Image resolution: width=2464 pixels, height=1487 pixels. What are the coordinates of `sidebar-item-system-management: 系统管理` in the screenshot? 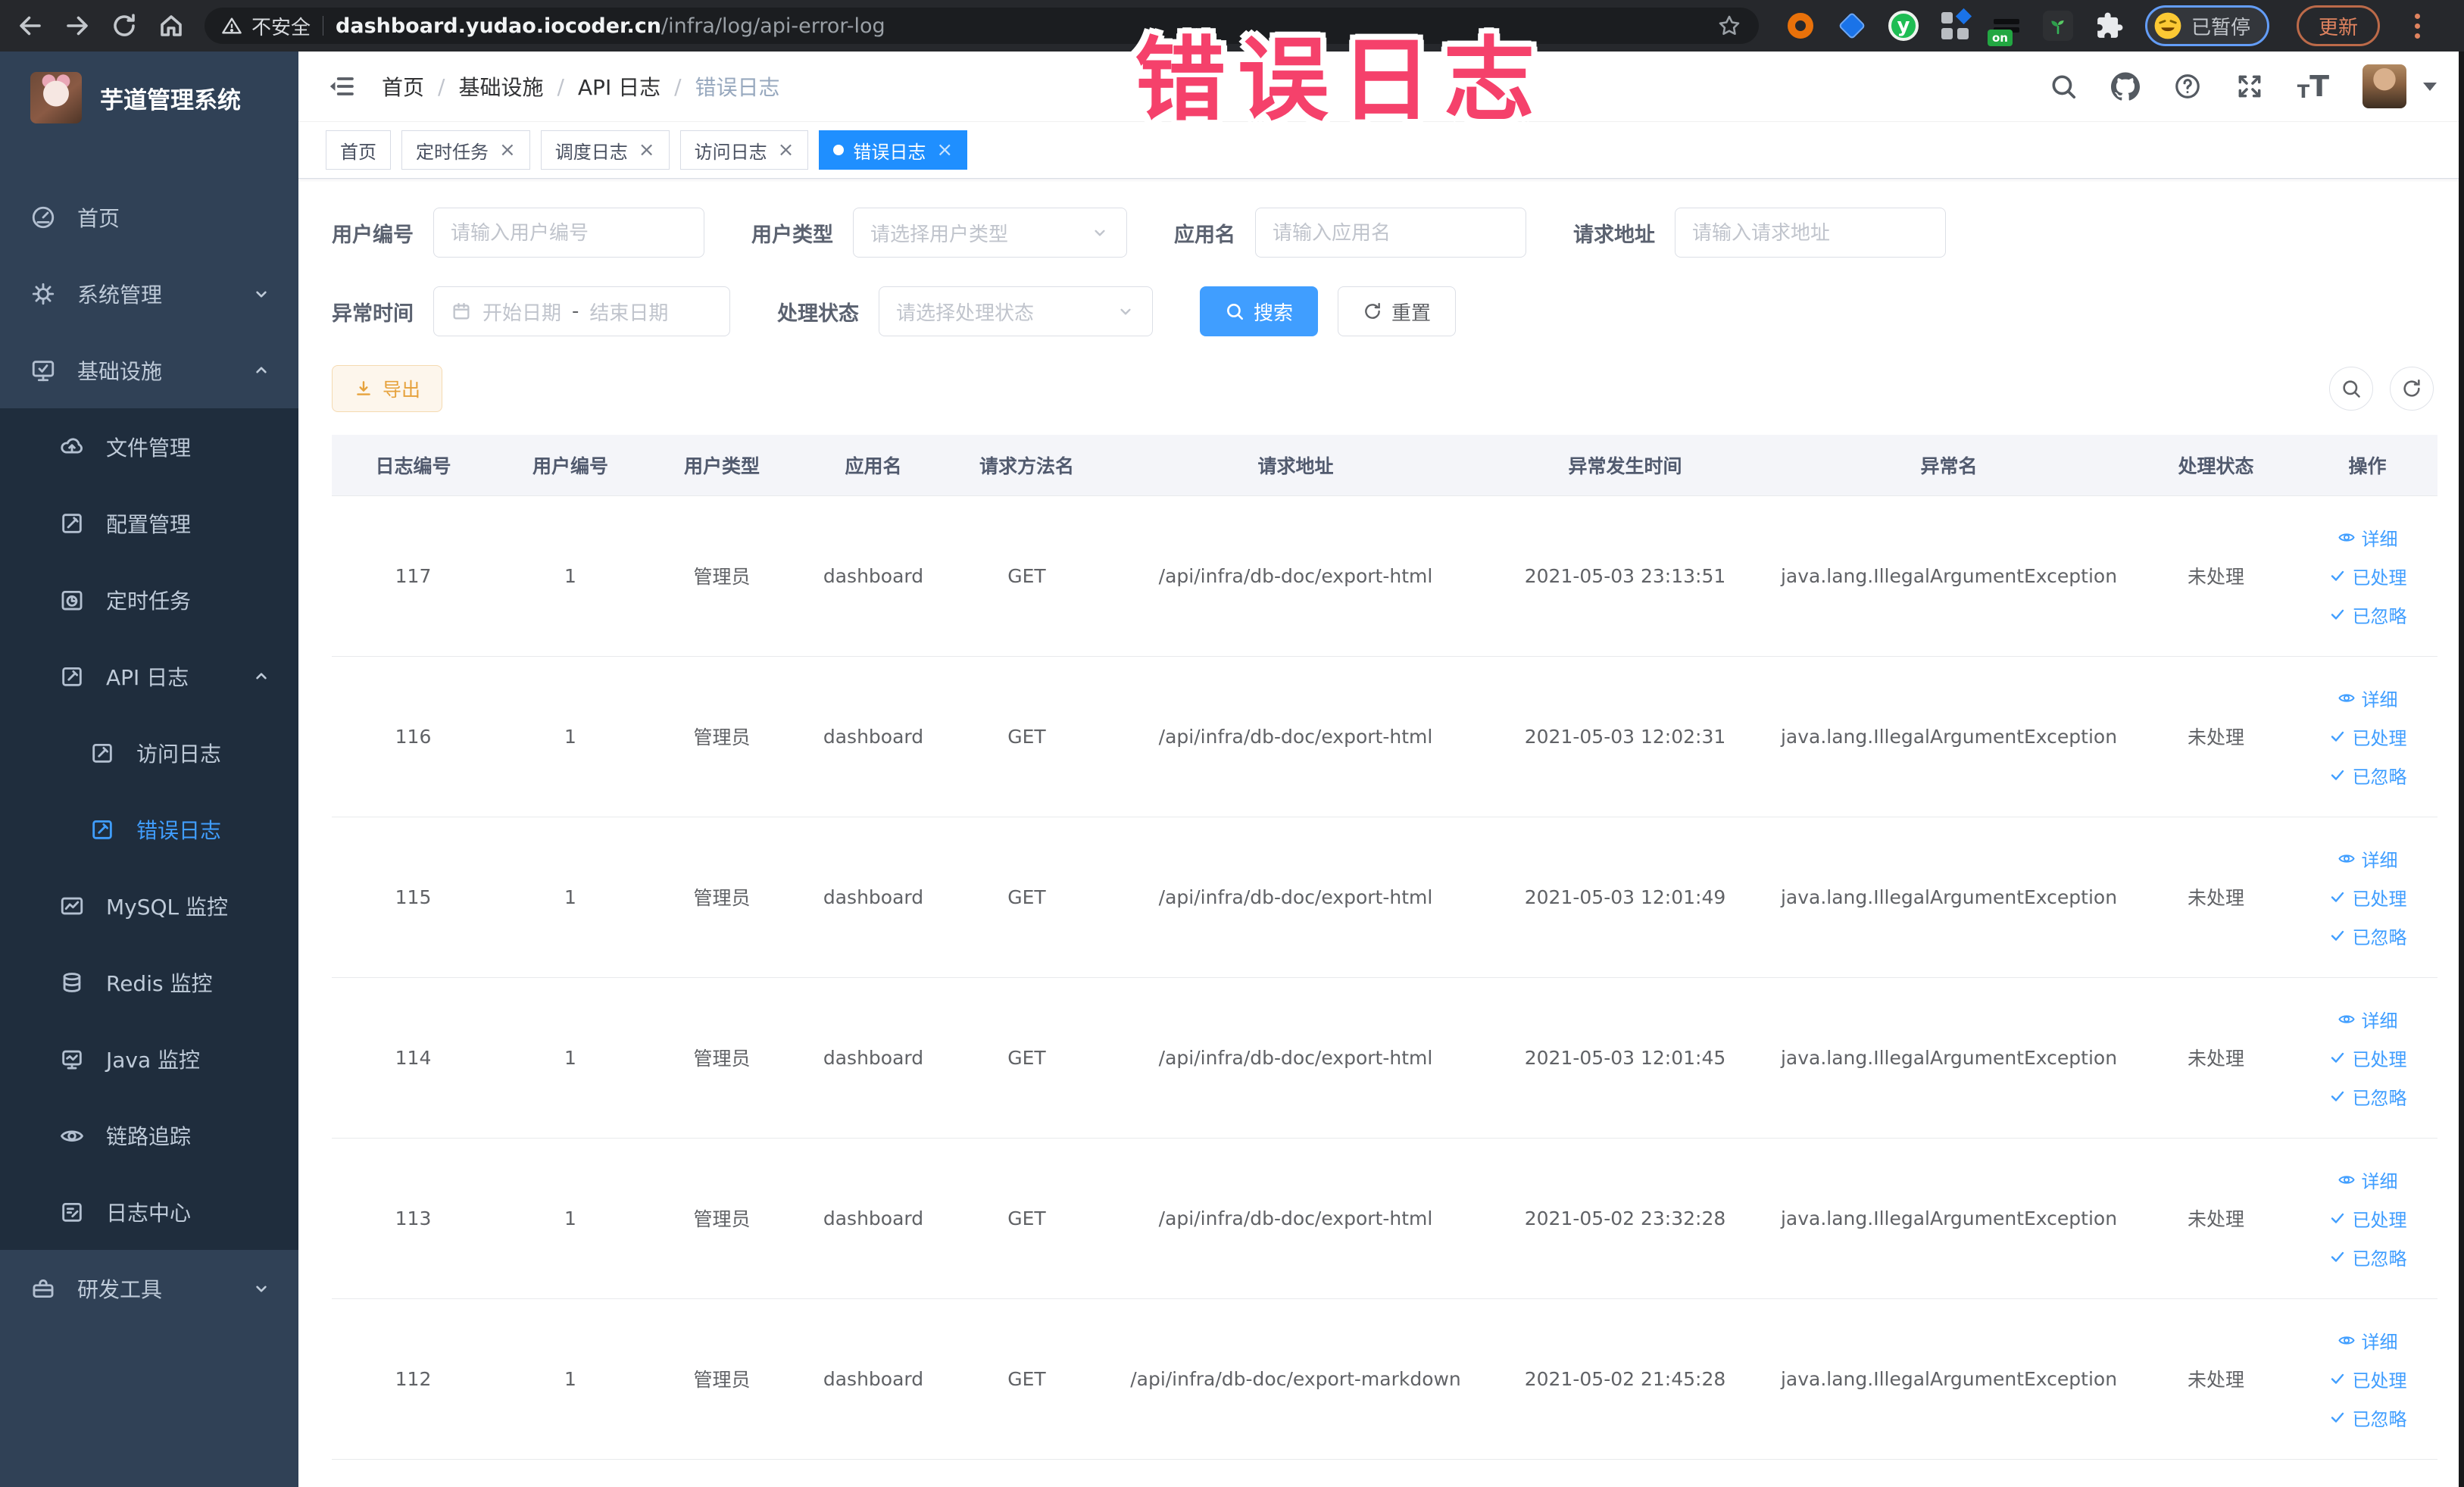 It's located at (149, 293).